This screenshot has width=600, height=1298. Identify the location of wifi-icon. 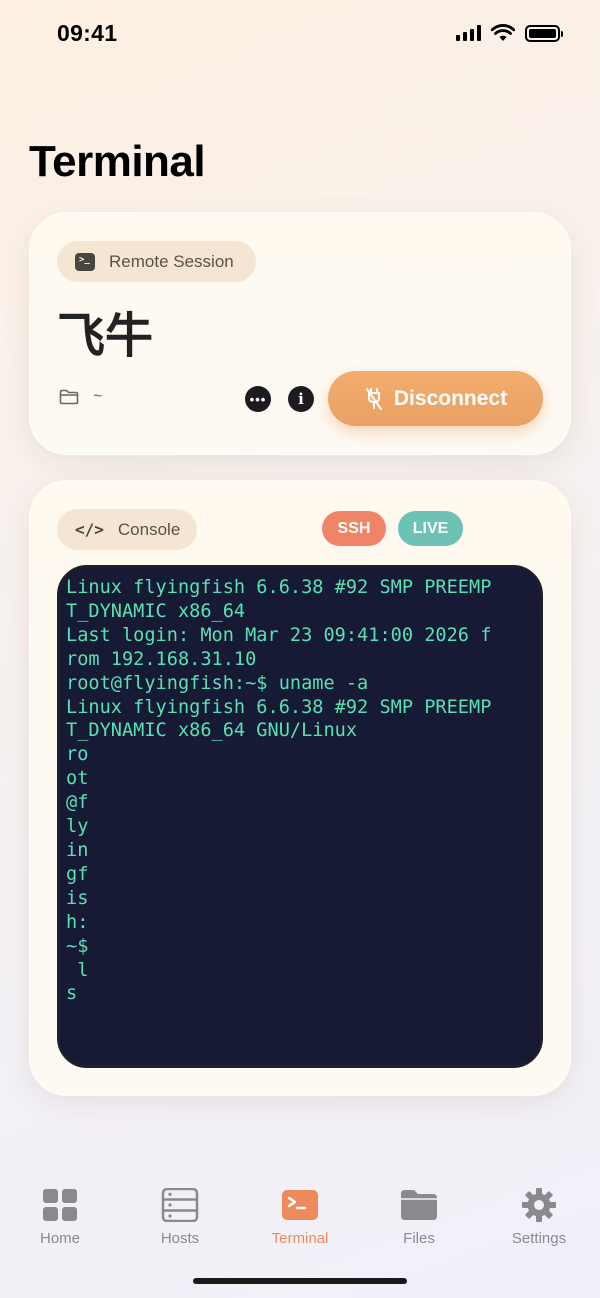
(503, 32).